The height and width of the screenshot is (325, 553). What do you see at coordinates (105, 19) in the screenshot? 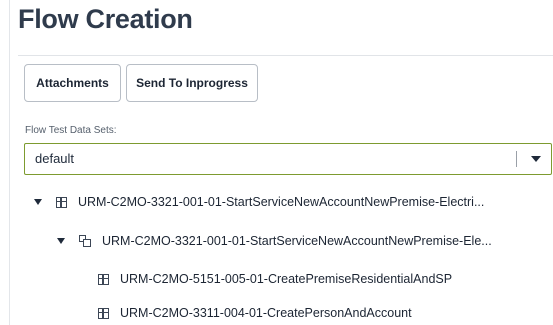
I see `page-title: Flow Creation` at bounding box center [105, 19].